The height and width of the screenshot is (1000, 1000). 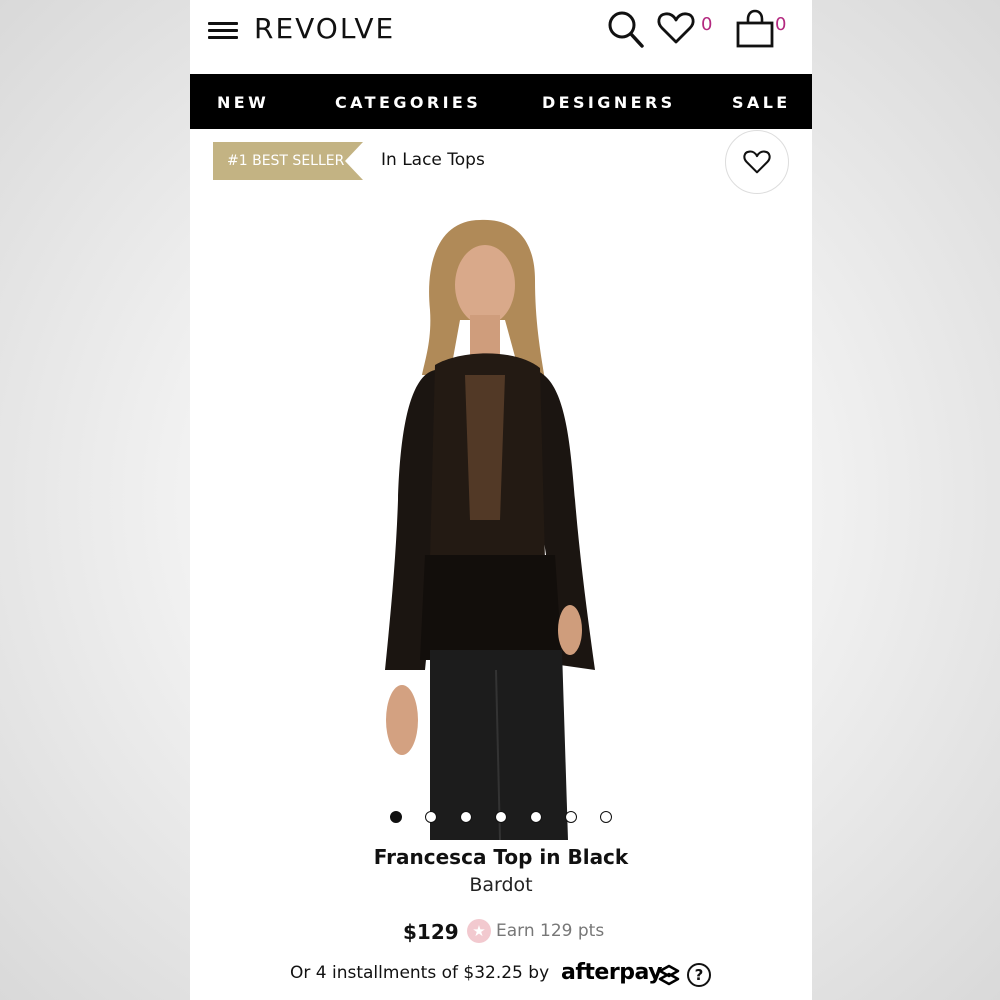 I want to click on site-header: REVOLVE 0 0, so click(x=501, y=37).